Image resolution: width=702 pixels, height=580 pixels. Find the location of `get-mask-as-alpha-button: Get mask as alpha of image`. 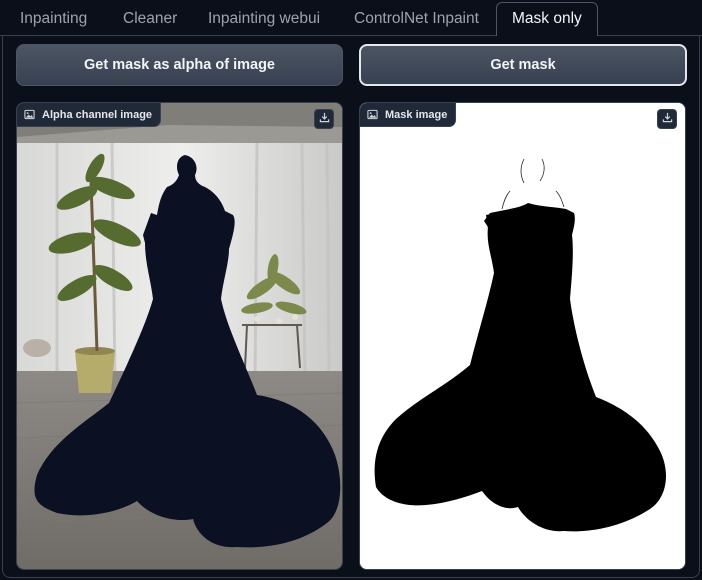

get-mask-as-alpha-button: Get mask as alpha of image is located at coordinates (179, 65).